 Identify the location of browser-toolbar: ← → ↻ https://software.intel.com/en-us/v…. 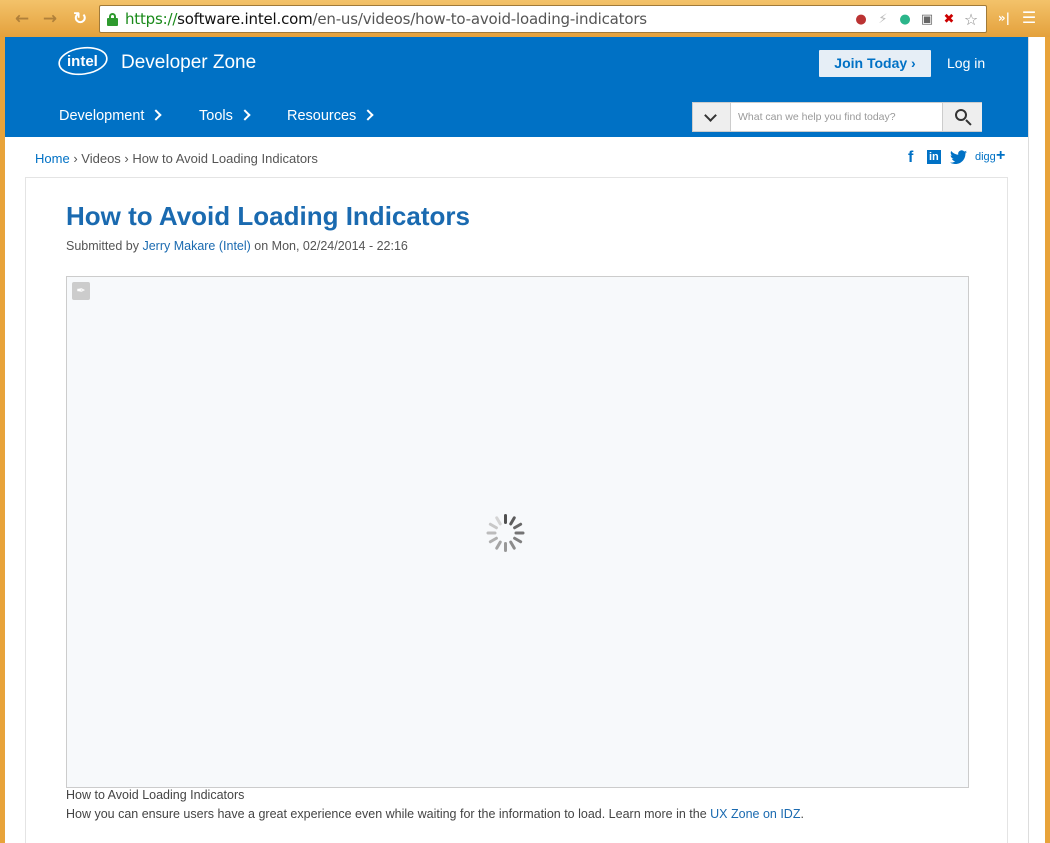
(525, 18).